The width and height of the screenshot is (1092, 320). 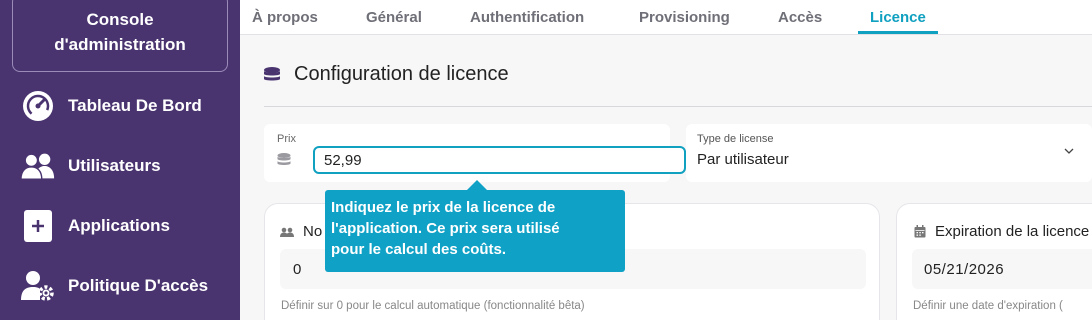 What do you see at coordinates (285, 17) in the screenshot?
I see `tab-about: À propos` at bounding box center [285, 17].